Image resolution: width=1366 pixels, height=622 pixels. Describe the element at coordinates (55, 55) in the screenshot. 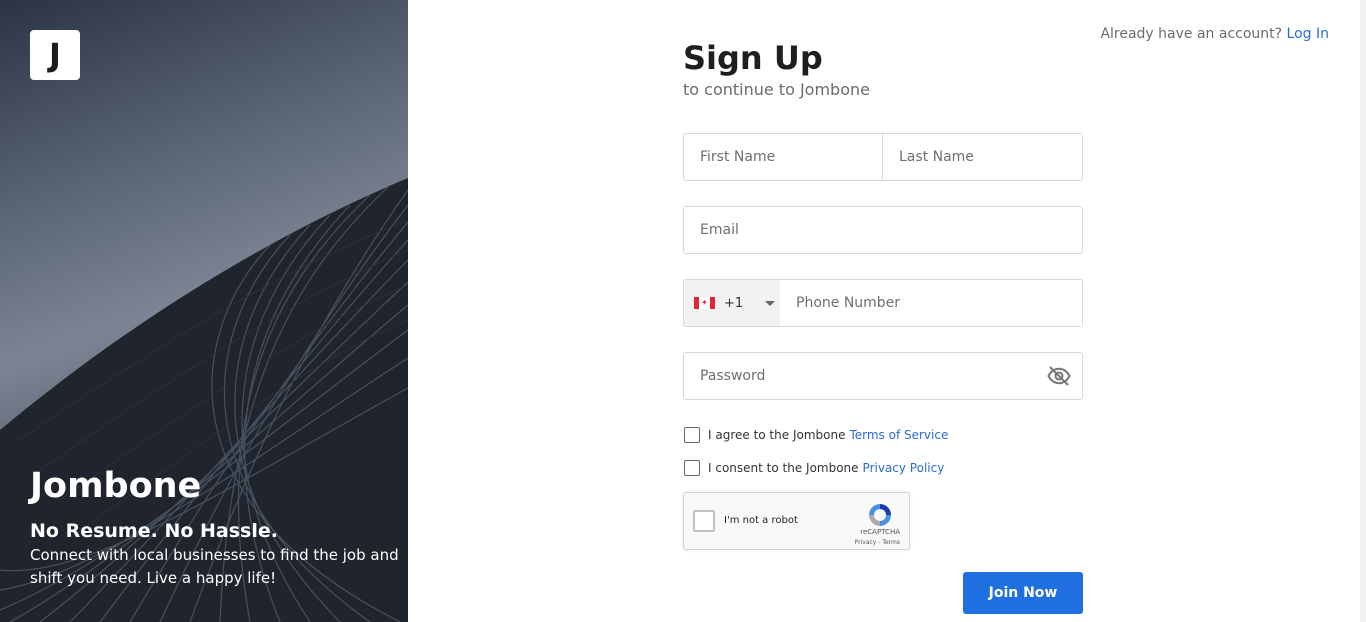

I see `jombone-logo: J` at that location.